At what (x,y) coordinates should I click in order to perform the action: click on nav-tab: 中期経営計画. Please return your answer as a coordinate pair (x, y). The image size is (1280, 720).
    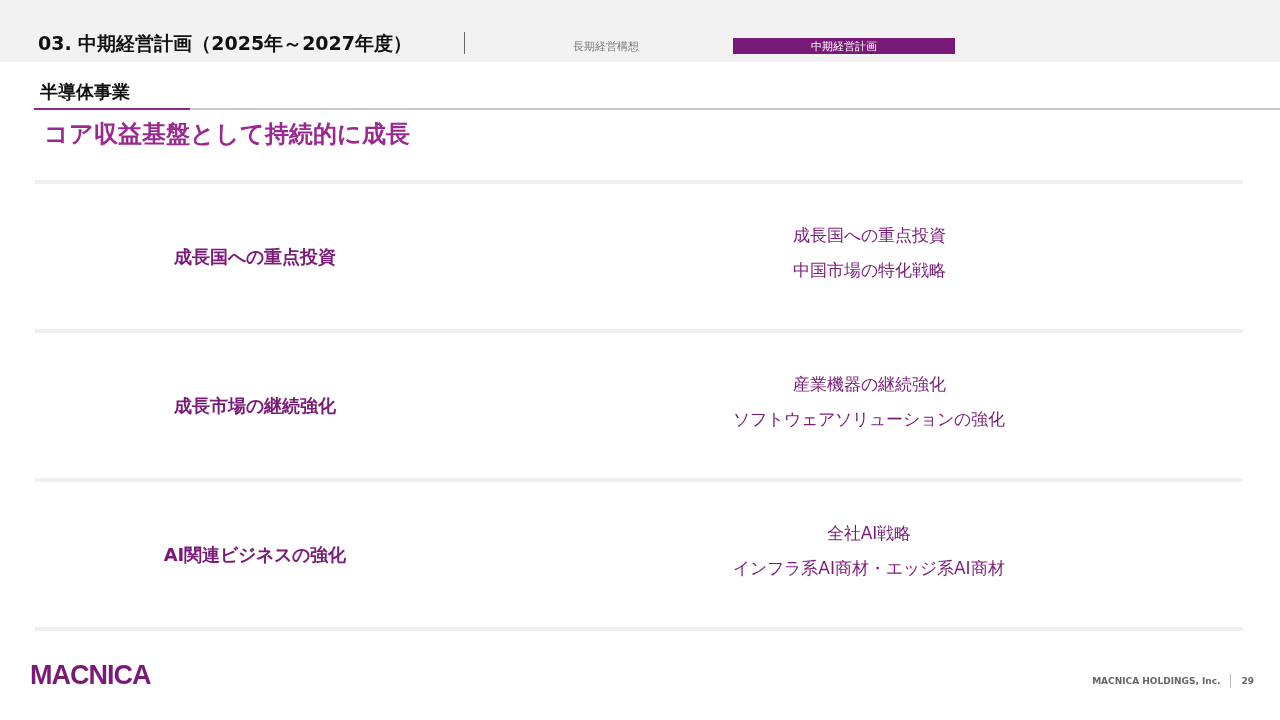
    Looking at the image, I should click on (844, 46).